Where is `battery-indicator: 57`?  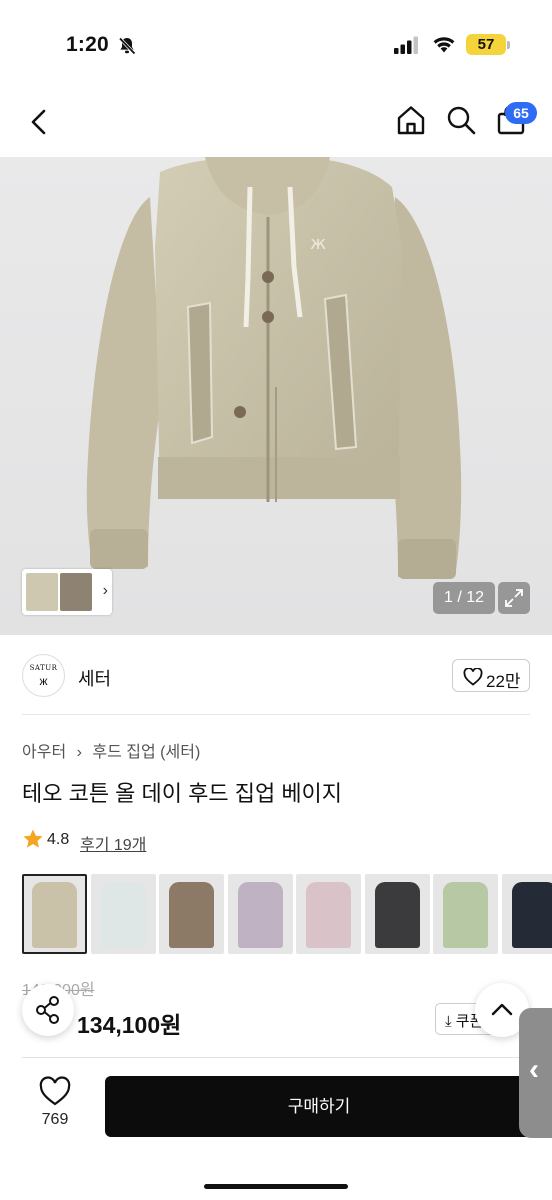
battery-indicator: 57 is located at coordinates (486, 44).